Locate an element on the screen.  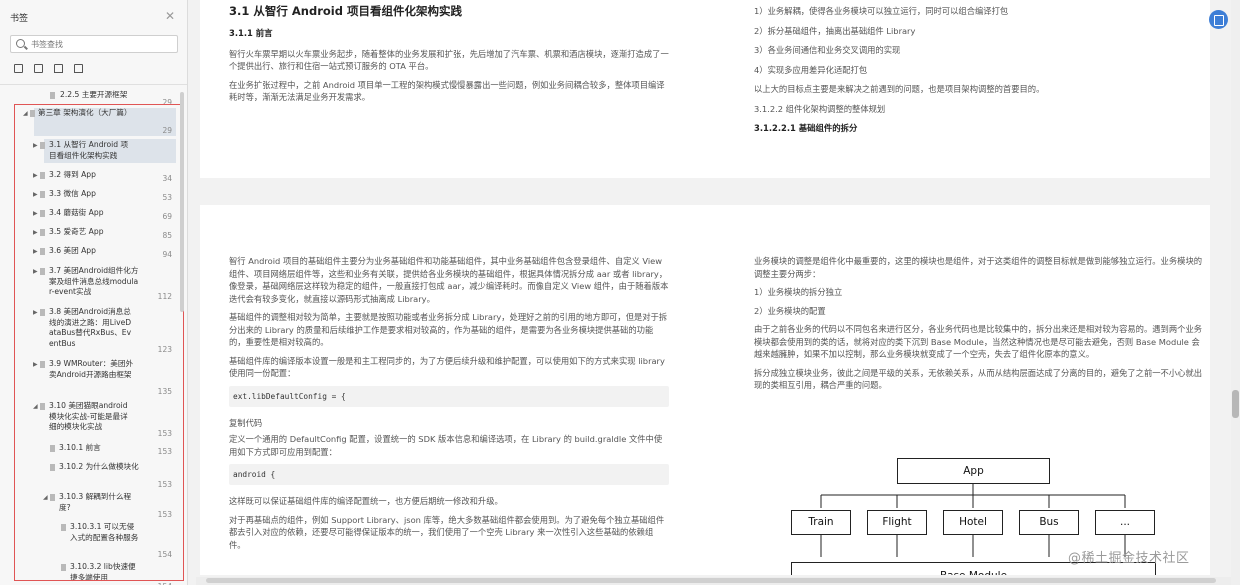
sub-heading: 3.1.2.2.1 基础组件的拆分 is located at coordinates (806, 128).